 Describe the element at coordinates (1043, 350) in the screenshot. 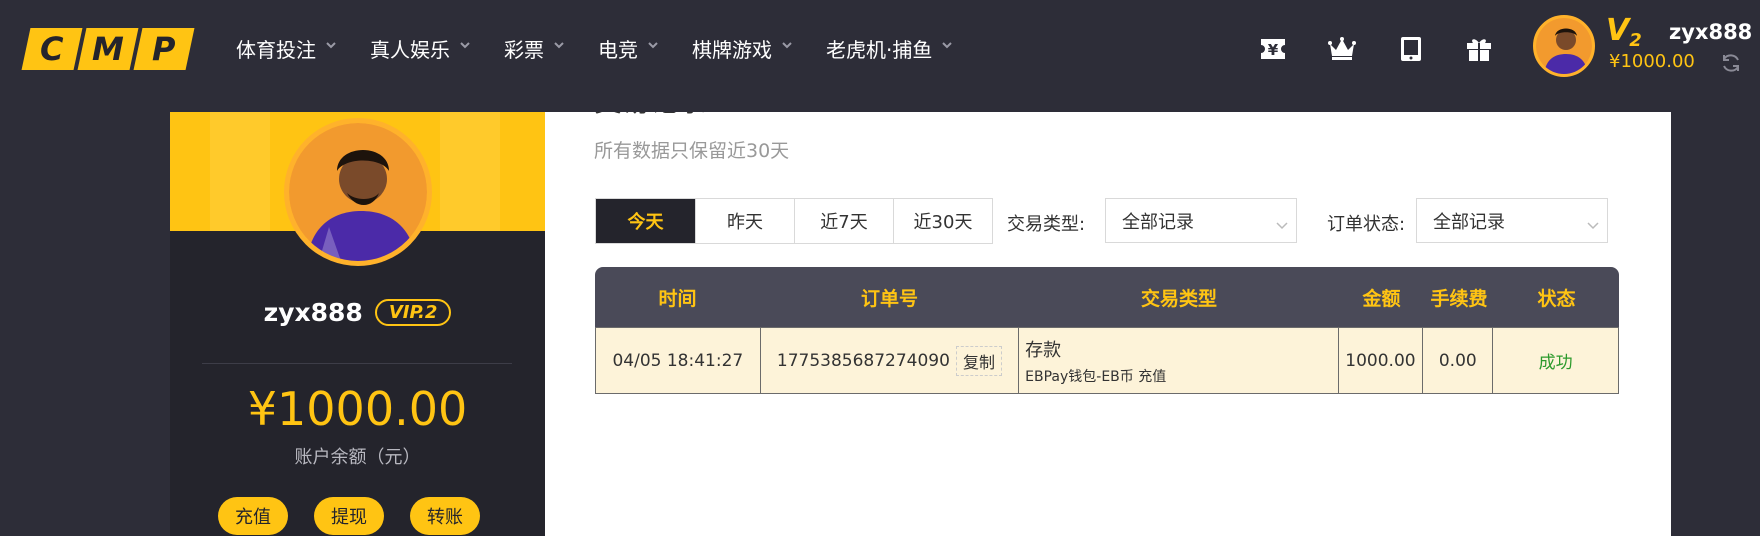

I see `type-main: 存款` at that location.